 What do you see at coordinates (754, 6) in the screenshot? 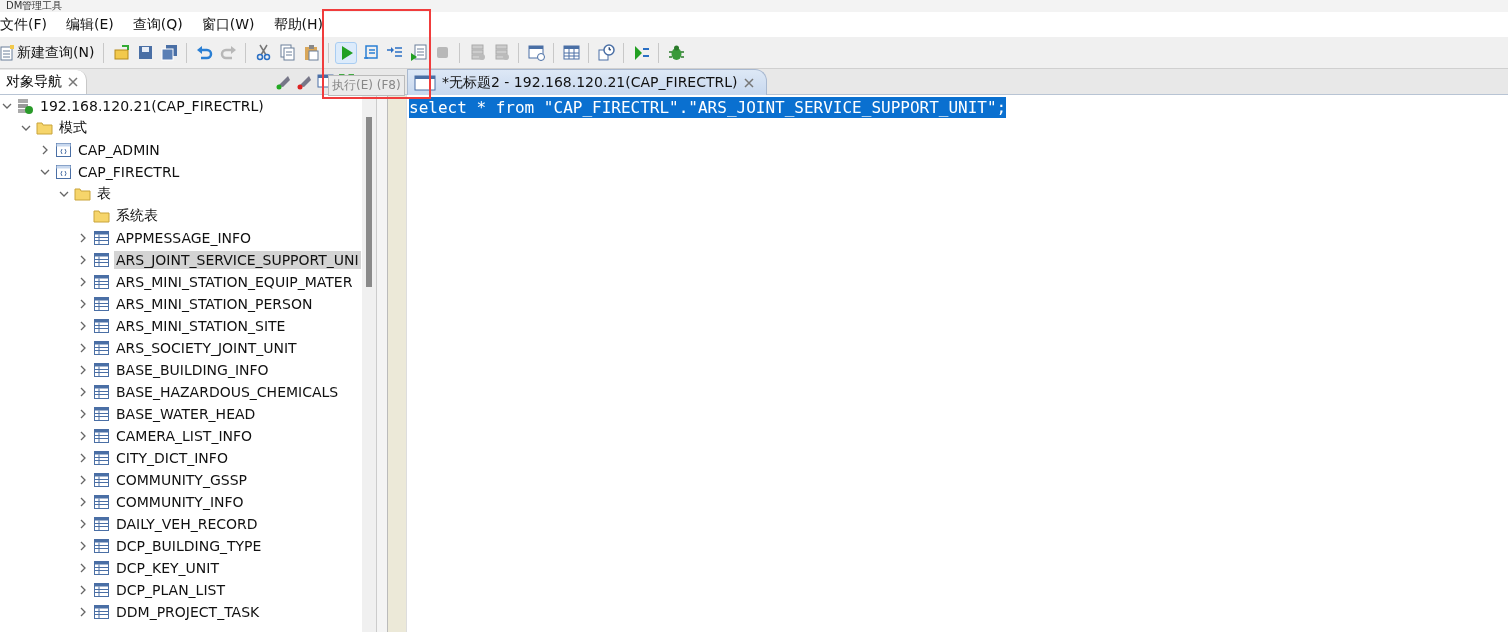
I see `window-title: DM管理工具` at bounding box center [754, 6].